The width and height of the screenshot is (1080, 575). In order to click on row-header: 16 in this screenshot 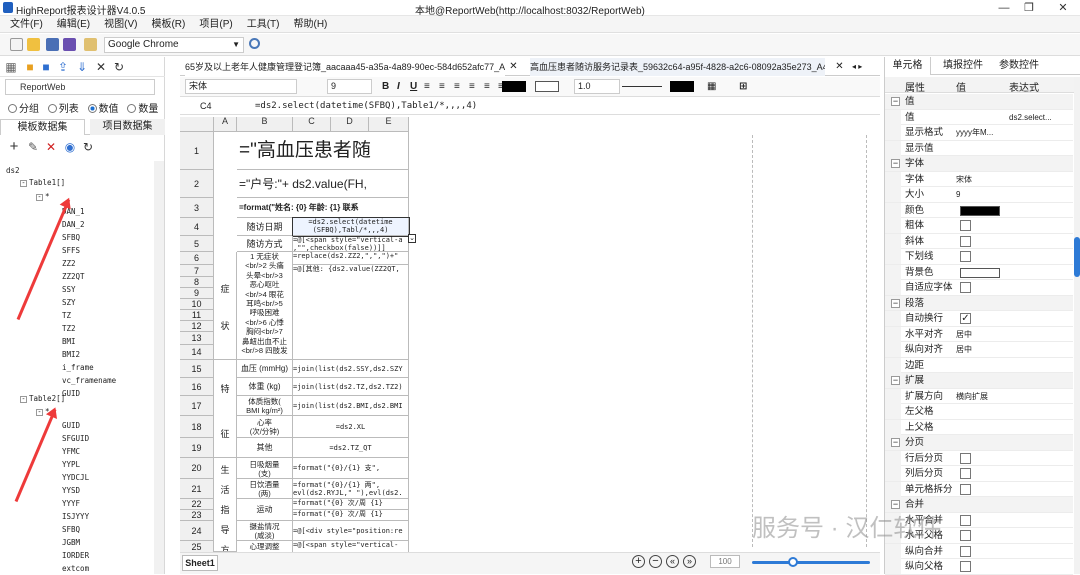, I will do `click(197, 387)`.